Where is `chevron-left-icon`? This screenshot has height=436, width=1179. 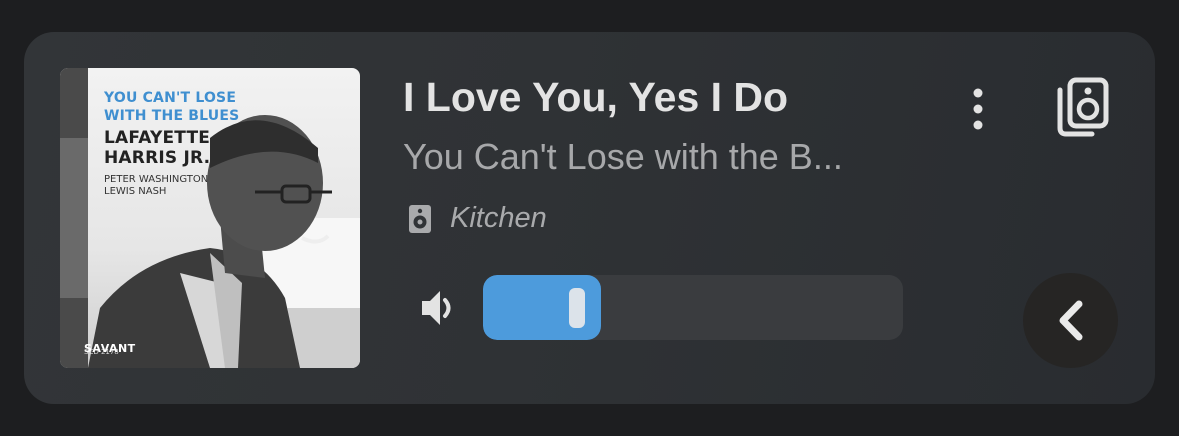 chevron-left-icon is located at coordinates (1071, 320).